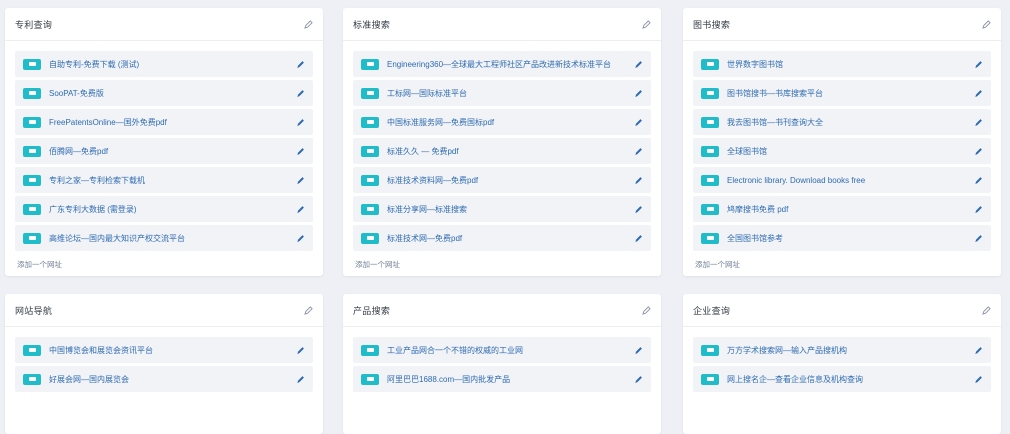 The width and height of the screenshot is (1010, 434). Describe the element at coordinates (510, 64) in the screenshot. I see `link-item-label: Engineering360—全球最大工程师社区产品改进新技术标准平台` at that location.